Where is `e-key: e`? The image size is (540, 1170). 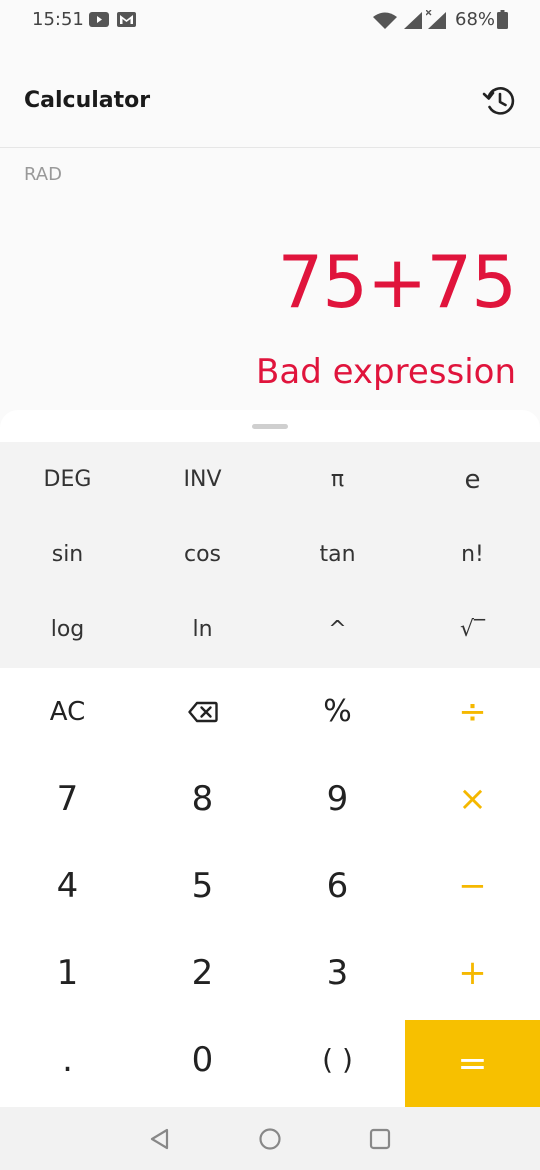
e-key: e is located at coordinates (472, 479).